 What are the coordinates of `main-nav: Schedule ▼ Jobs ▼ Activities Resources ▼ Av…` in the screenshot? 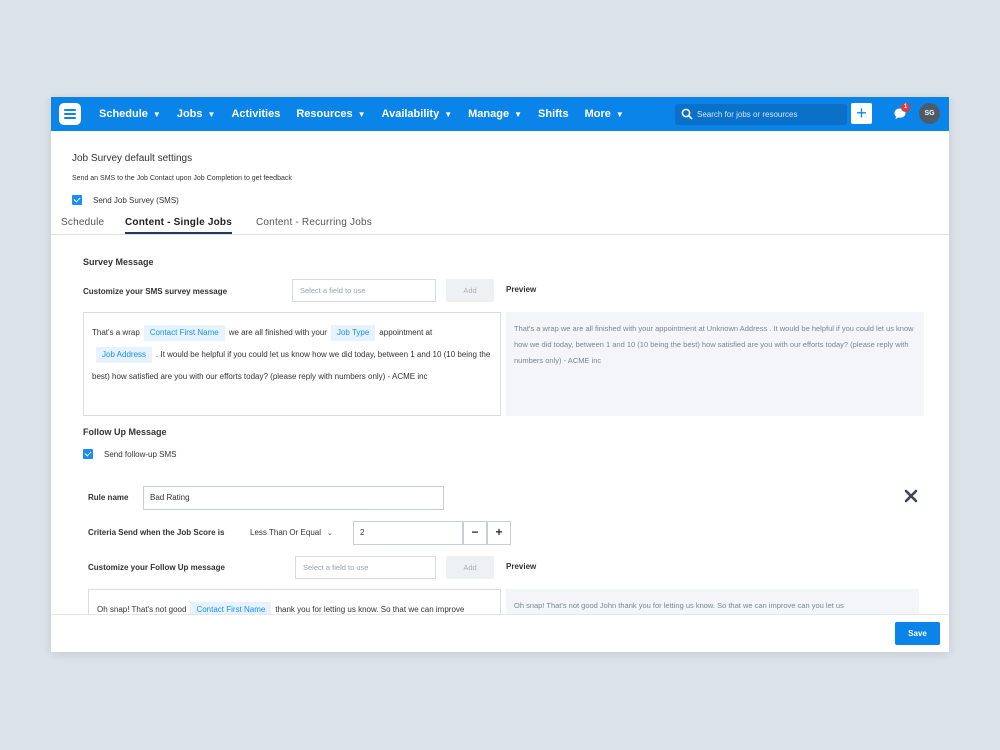 It's located at (369, 114).